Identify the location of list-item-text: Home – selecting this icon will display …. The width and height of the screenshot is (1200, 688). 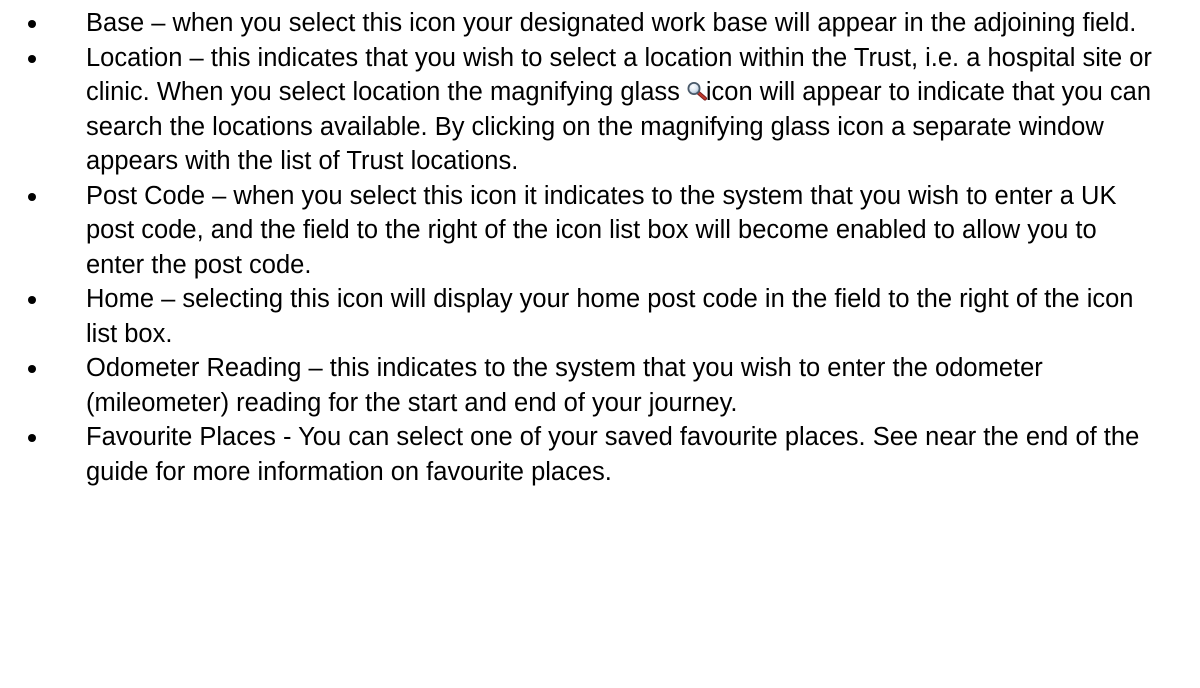
(610, 316).